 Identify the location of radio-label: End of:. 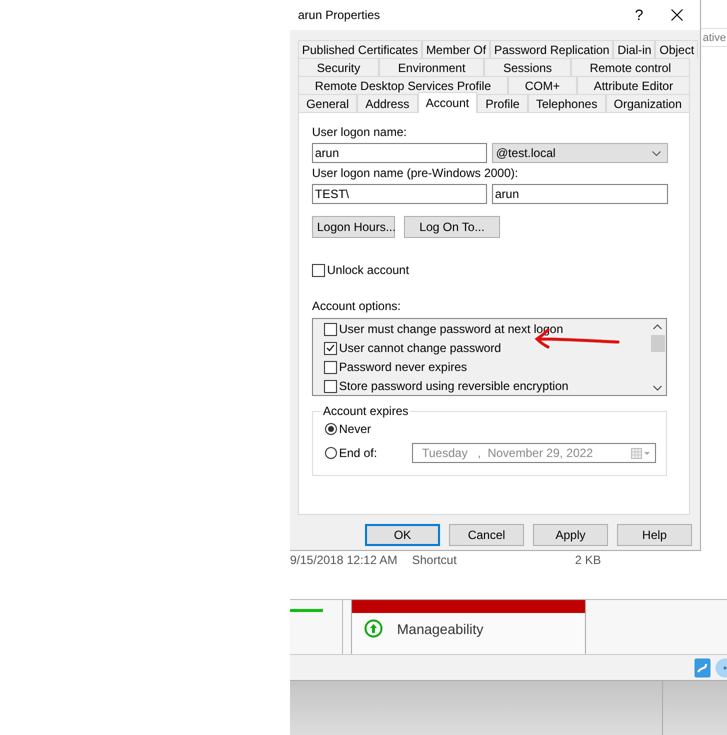
(358, 453).